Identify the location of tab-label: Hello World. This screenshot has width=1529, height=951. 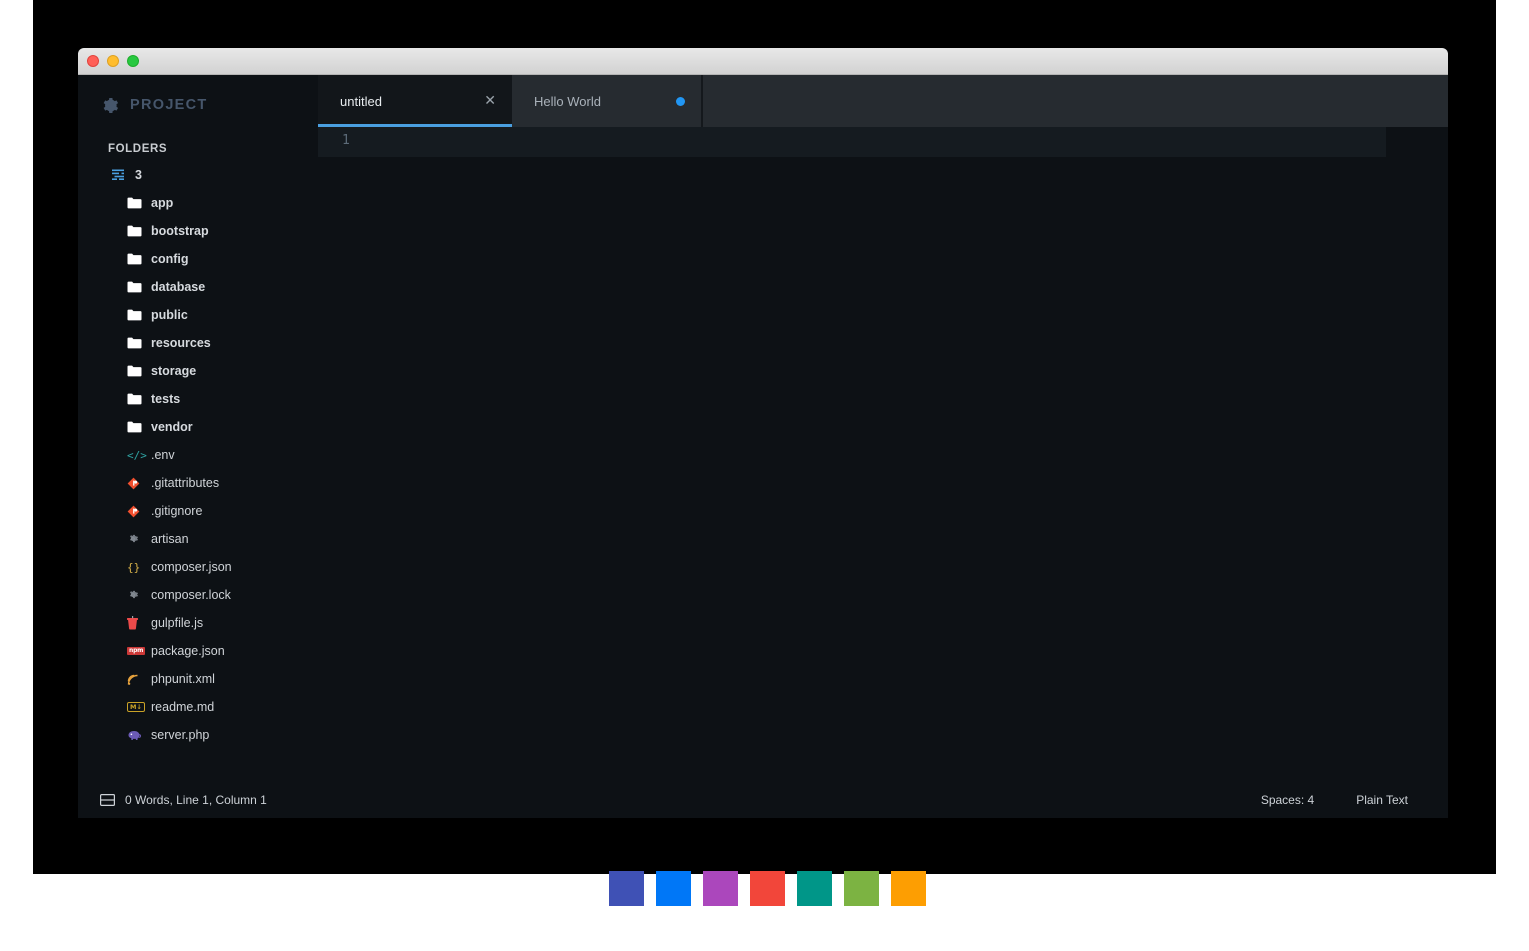
(567, 101).